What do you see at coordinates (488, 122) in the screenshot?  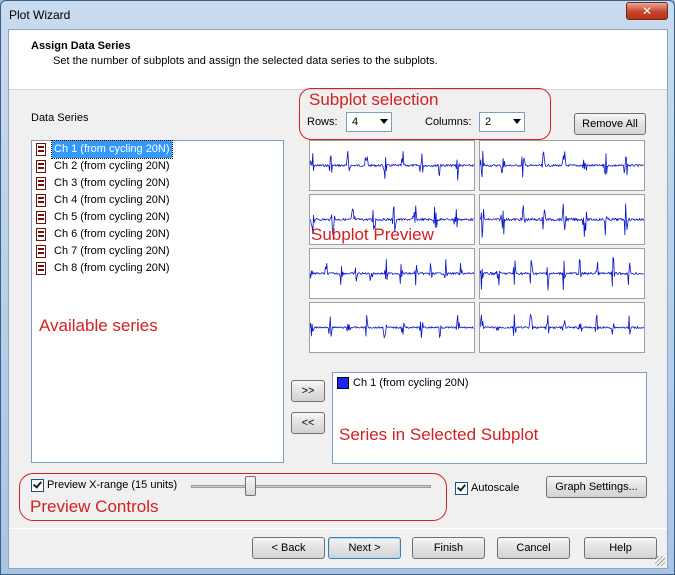 I see `columns-select-value: 2` at bounding box center [488, 122].